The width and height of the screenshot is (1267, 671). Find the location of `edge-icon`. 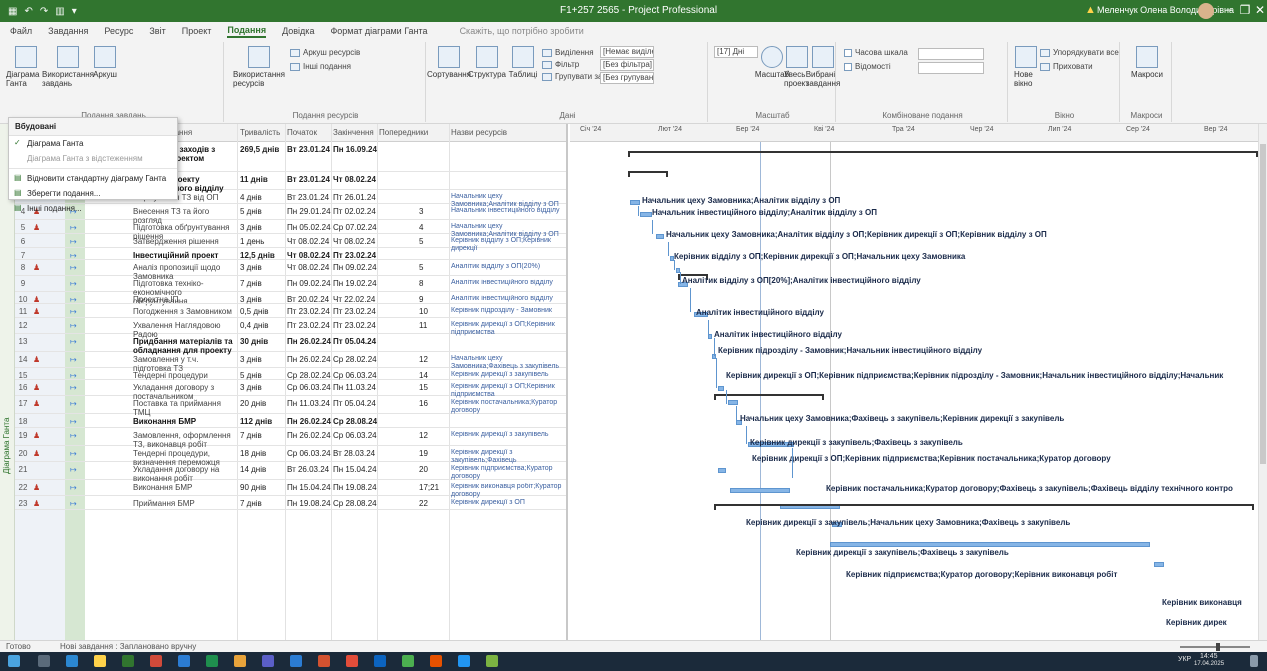

edge-icon is located at coordinates (380, 661).